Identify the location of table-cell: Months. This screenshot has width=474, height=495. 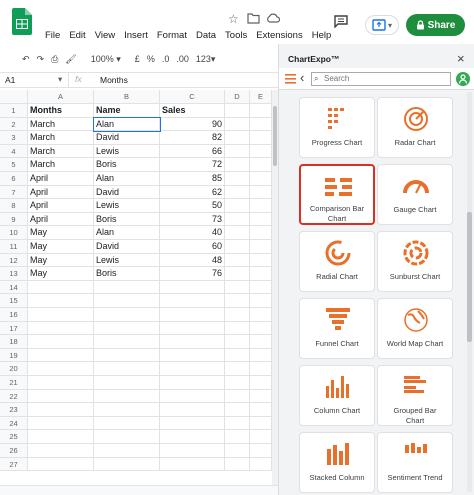
(61, 111).